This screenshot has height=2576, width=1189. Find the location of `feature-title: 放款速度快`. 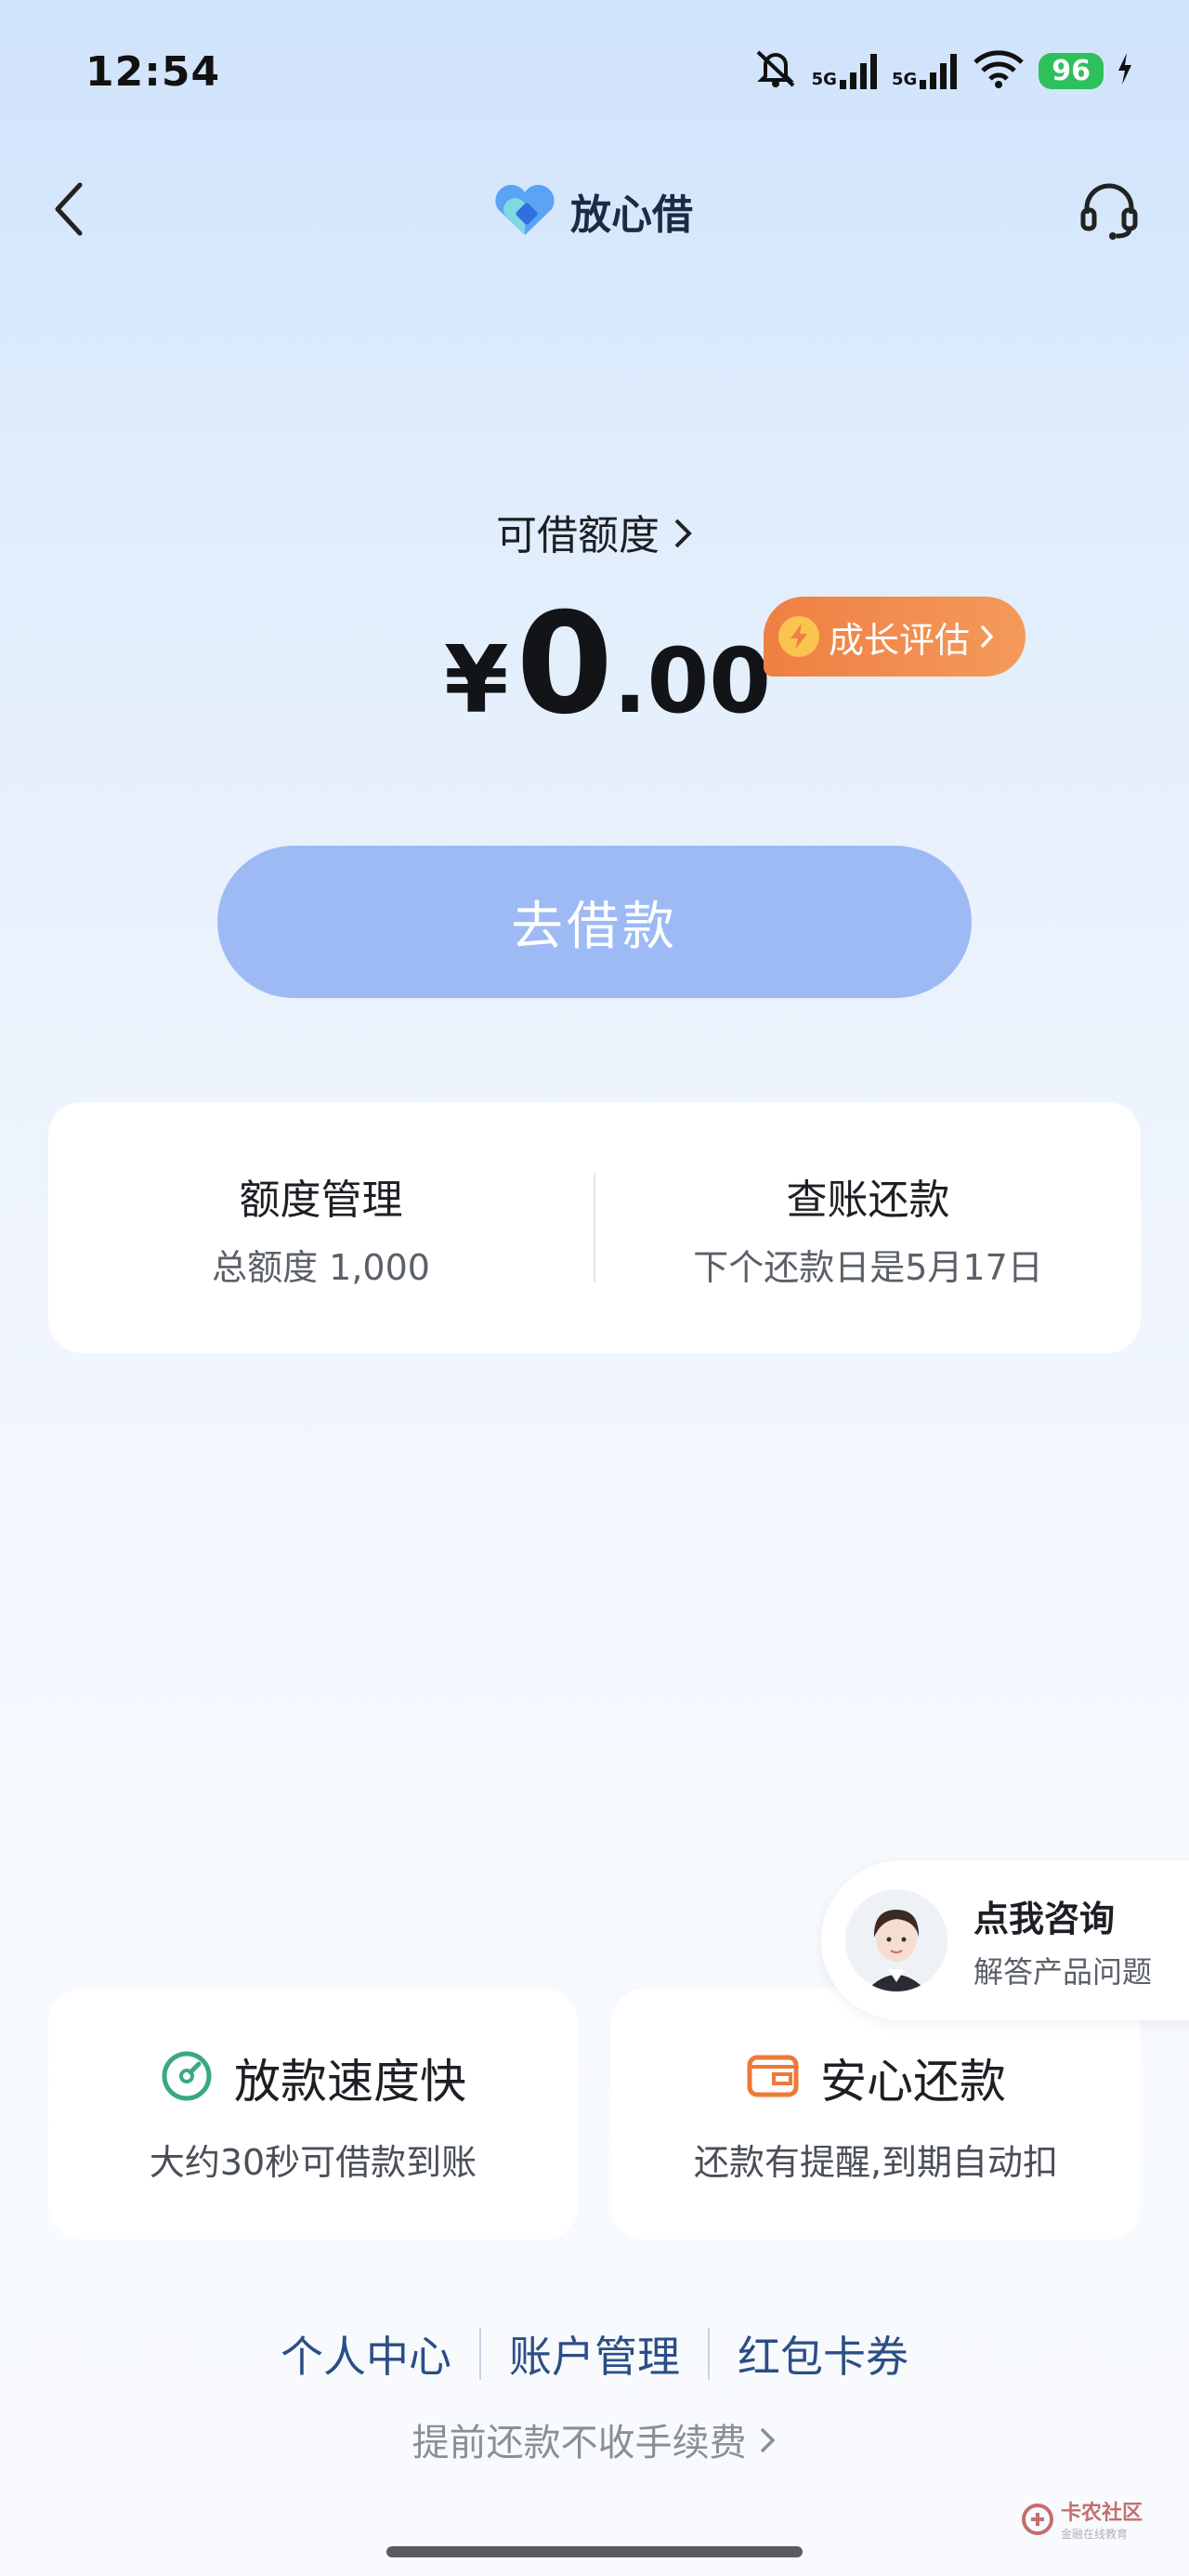

feature-title: 放款速度快 is located at coordinates (350, 2081).